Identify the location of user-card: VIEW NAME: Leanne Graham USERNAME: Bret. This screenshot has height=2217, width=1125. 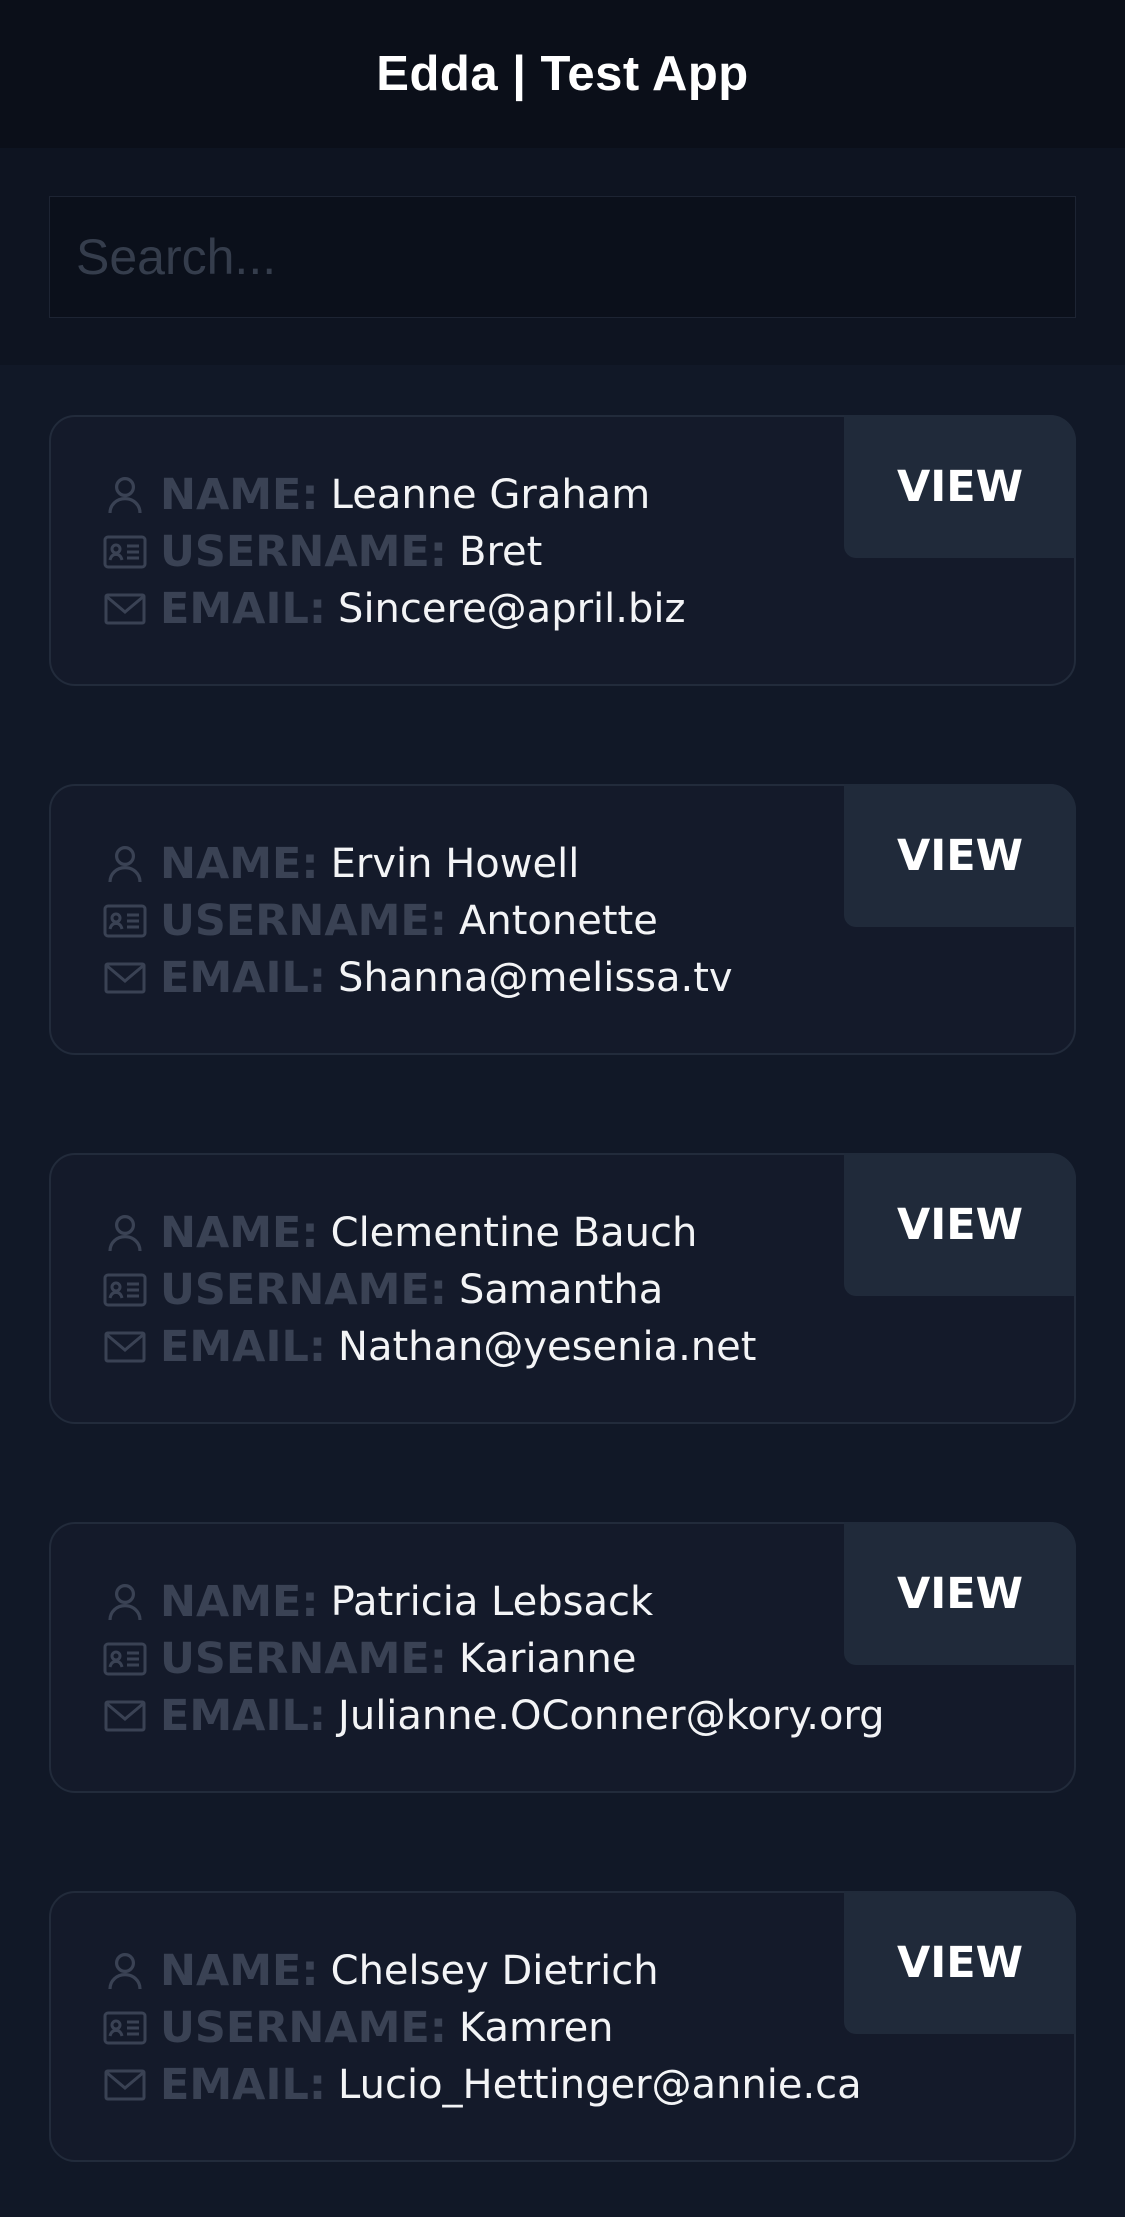
(562, 550).